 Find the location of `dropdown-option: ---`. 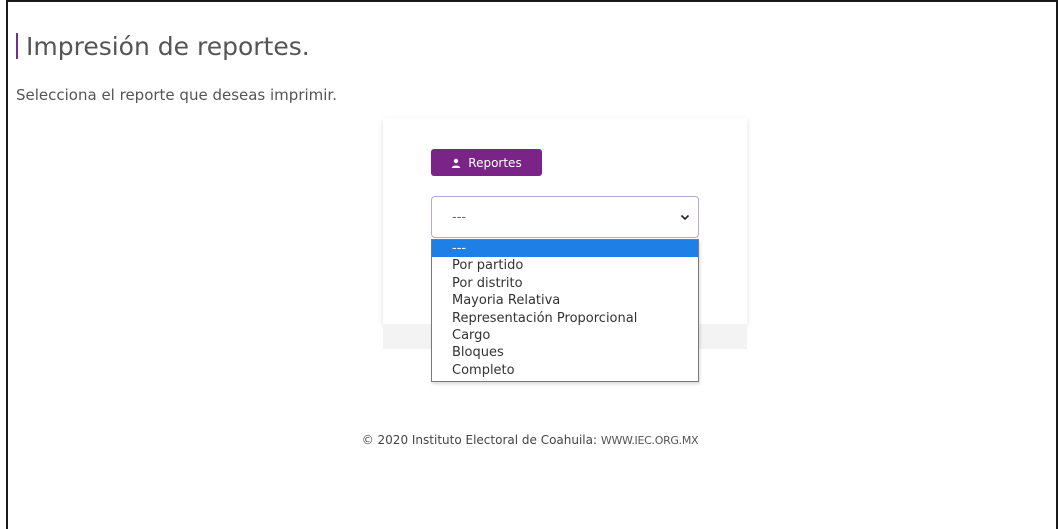

dropdown-option: --- is located at coordinates (565, 249).